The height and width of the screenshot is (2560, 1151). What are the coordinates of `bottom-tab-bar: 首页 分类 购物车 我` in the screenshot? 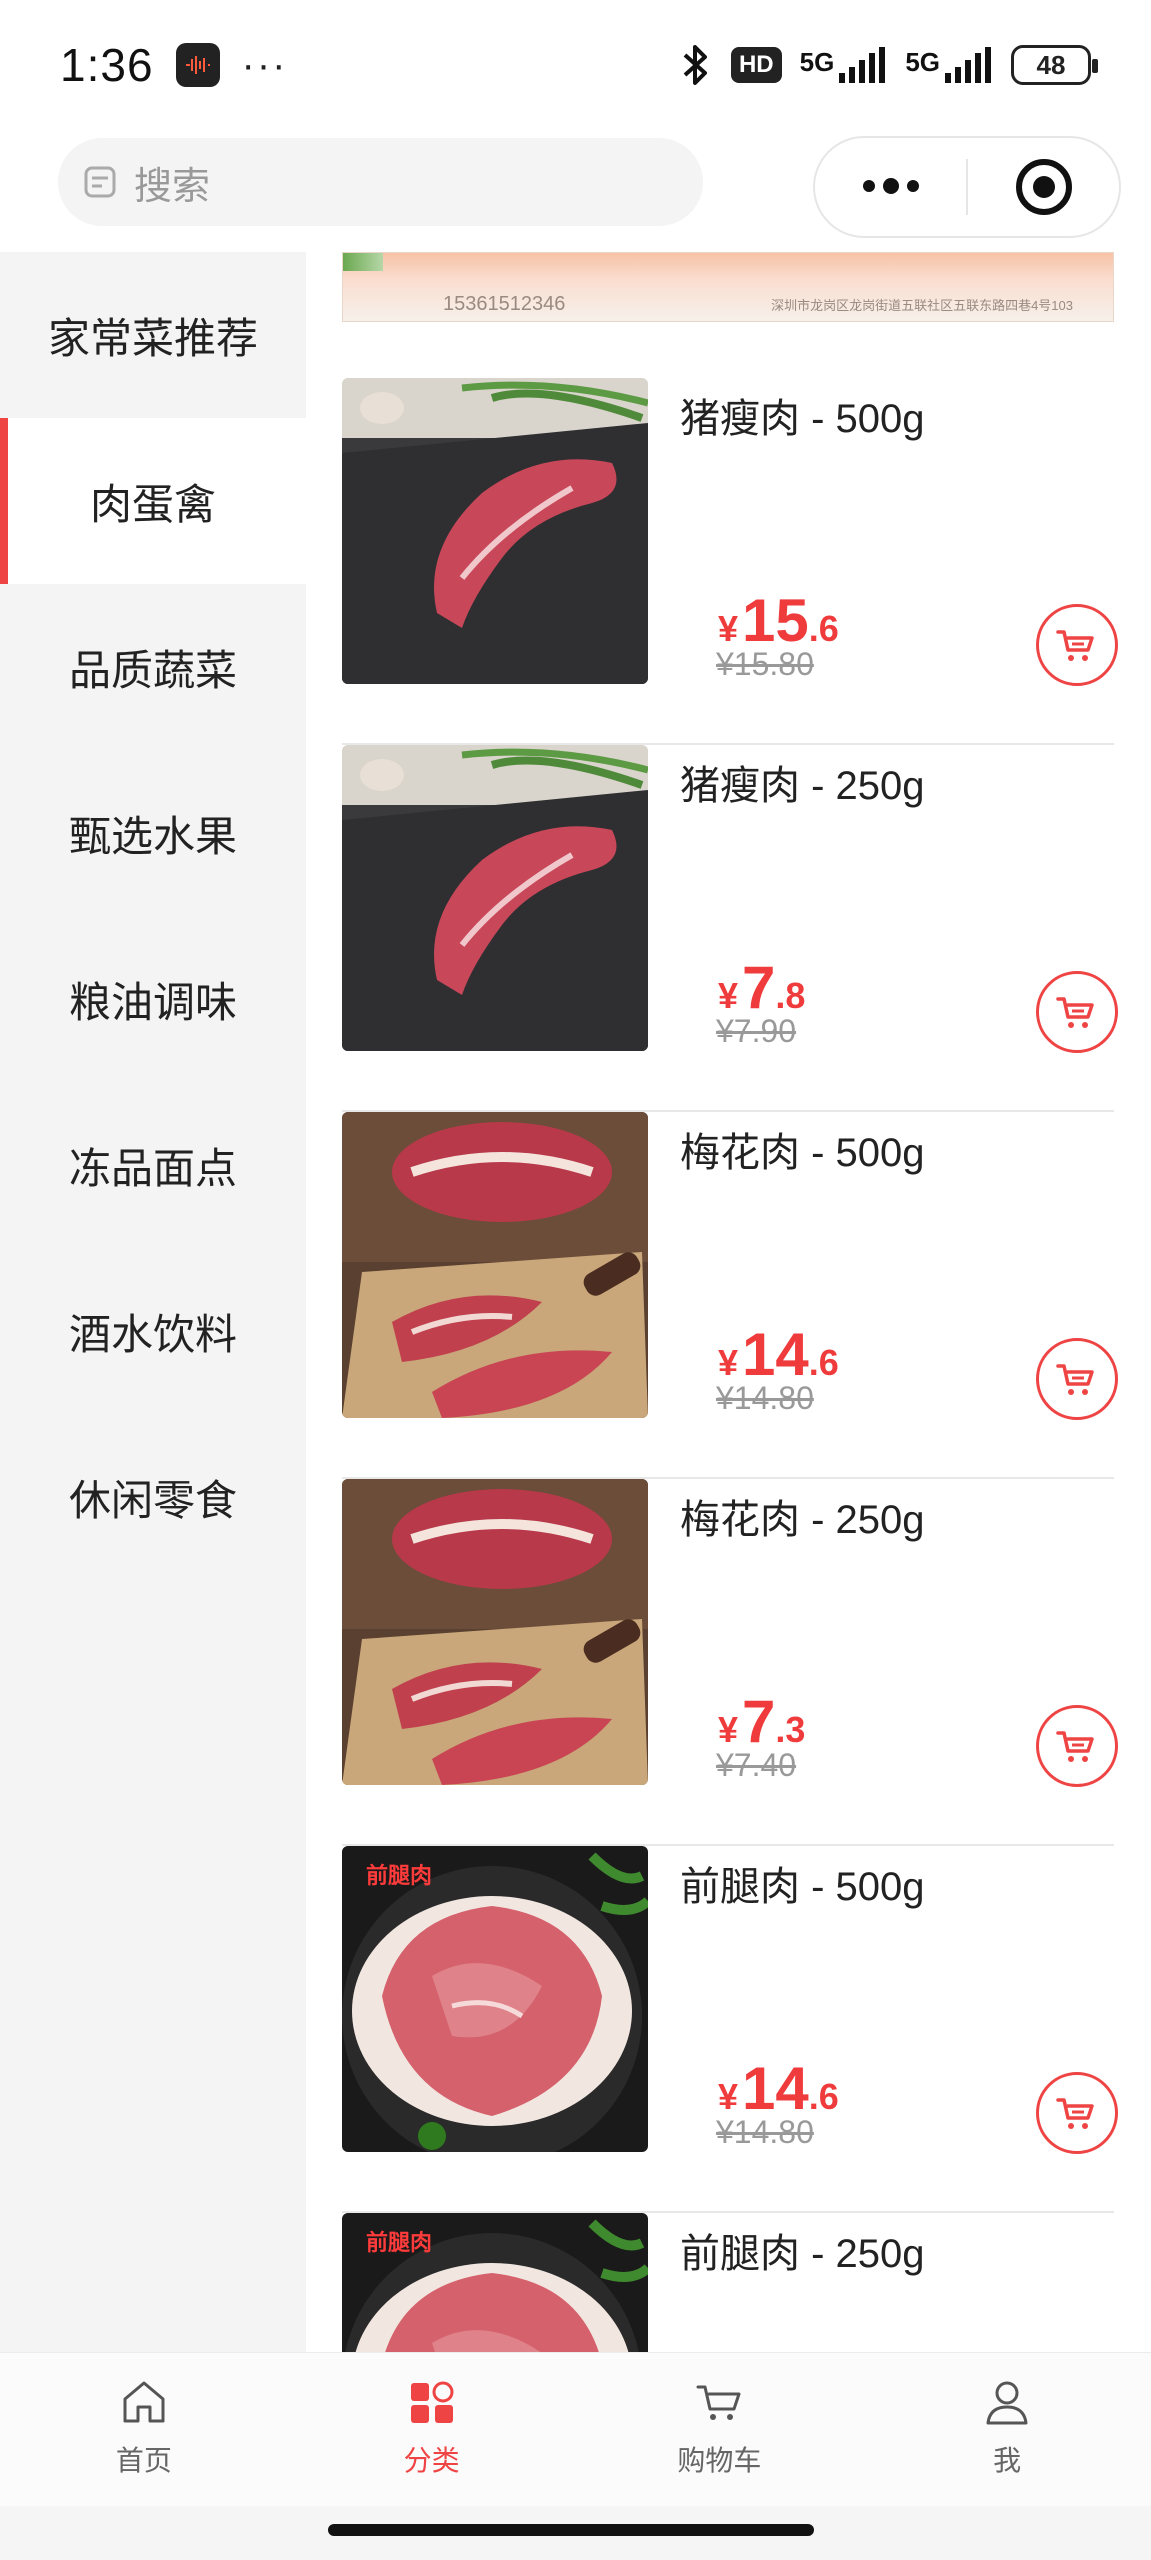 It's located at (575, 2429).